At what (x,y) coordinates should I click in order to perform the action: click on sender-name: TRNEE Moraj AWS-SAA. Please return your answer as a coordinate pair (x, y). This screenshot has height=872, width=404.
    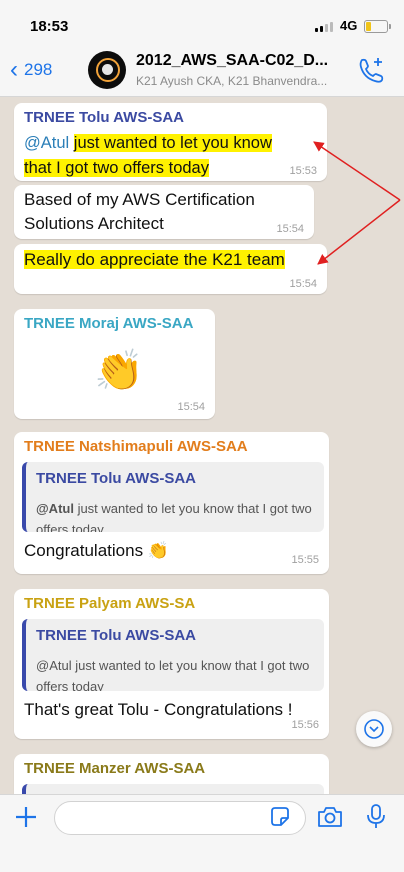
    Looking at the image, I should click on (109, 323).